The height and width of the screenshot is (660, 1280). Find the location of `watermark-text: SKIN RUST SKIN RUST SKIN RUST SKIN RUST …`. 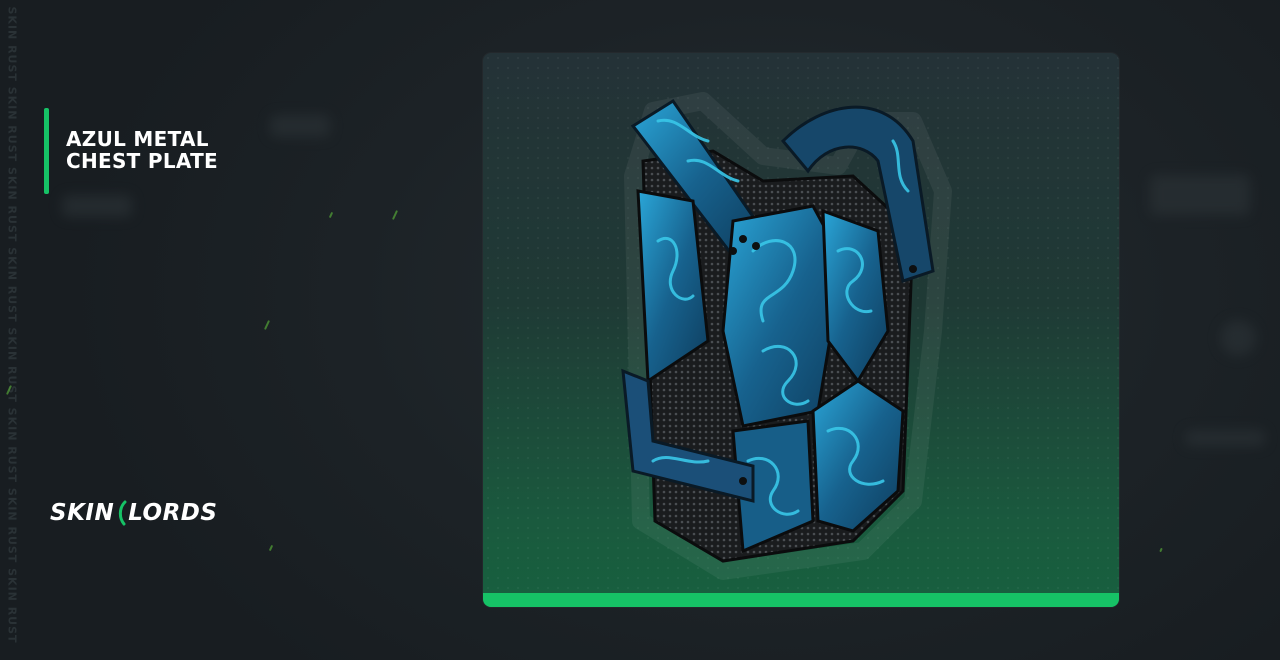

watermark-text: SKIN RUST SKIN RUST SKIN RUST SKIN RUST … is located at coordinates (12, 325).